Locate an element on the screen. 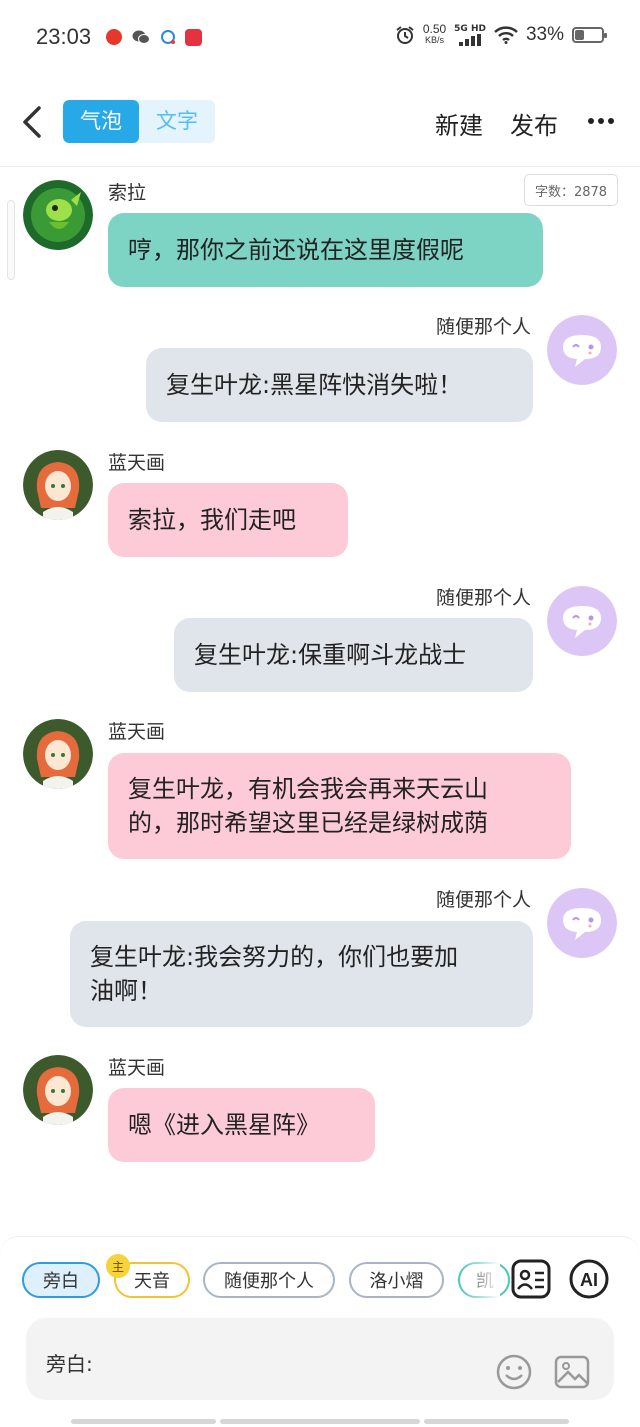 This screenshot has width=640, height=1427. speed-unit: KB/s is located at coordinates (434, 40).